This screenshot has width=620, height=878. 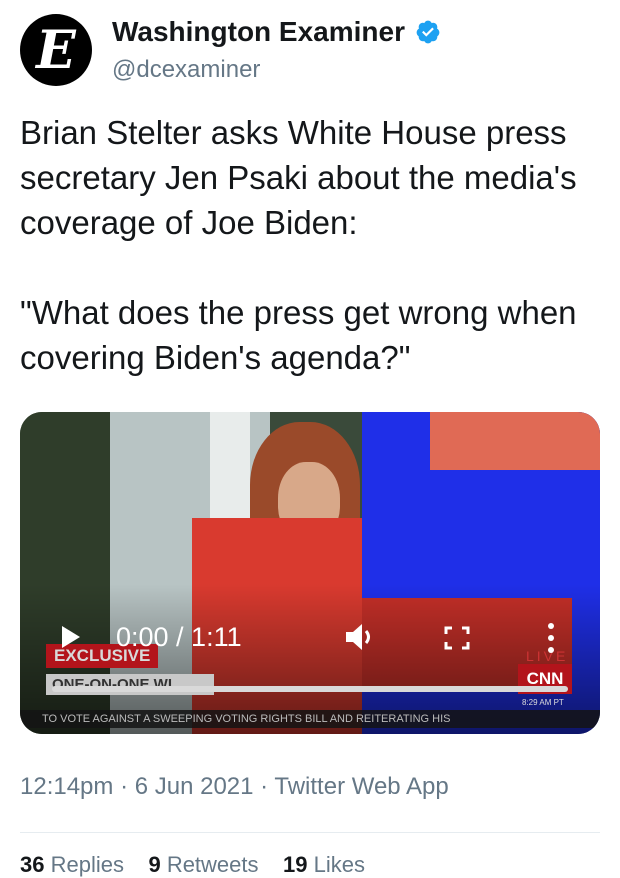 I want to click on video-blur-block-salmon, so click(x=515, y=441).